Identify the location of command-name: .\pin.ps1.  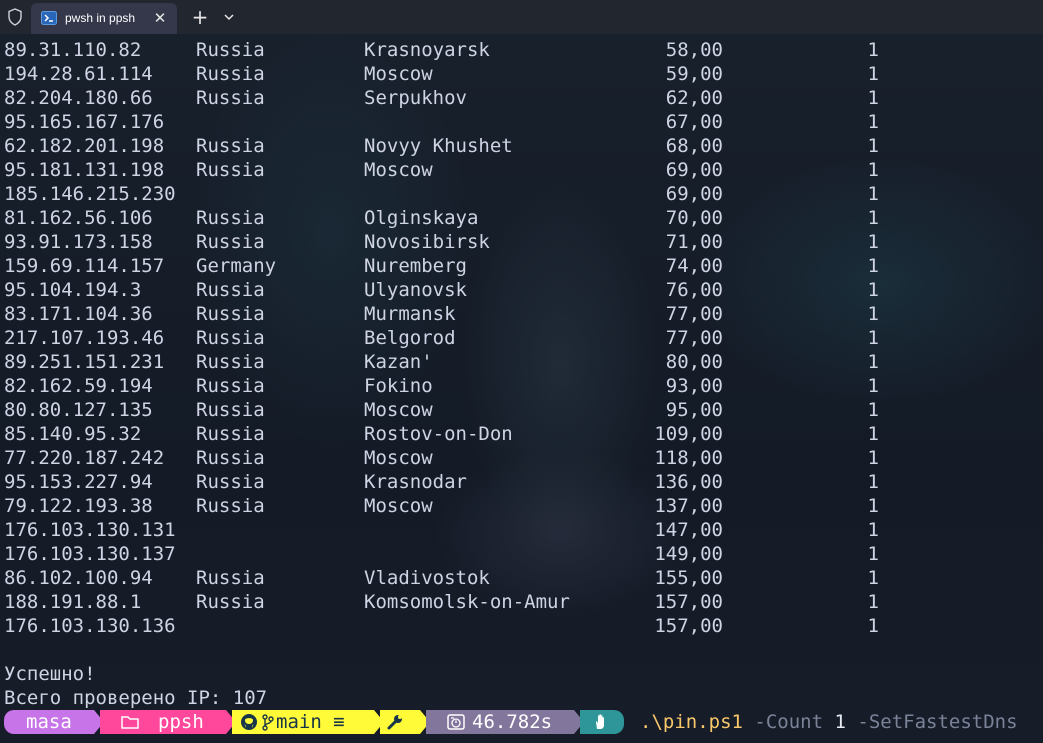
(691, 722).